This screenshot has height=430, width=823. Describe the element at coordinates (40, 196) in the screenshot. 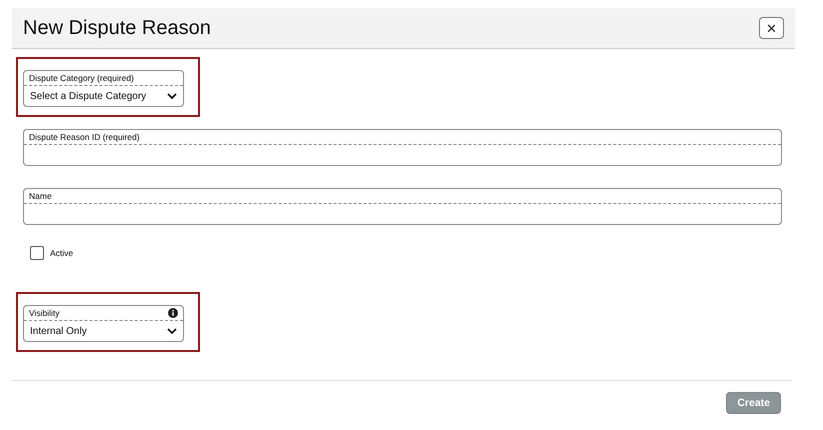

I see `field-label: Name` at that location.